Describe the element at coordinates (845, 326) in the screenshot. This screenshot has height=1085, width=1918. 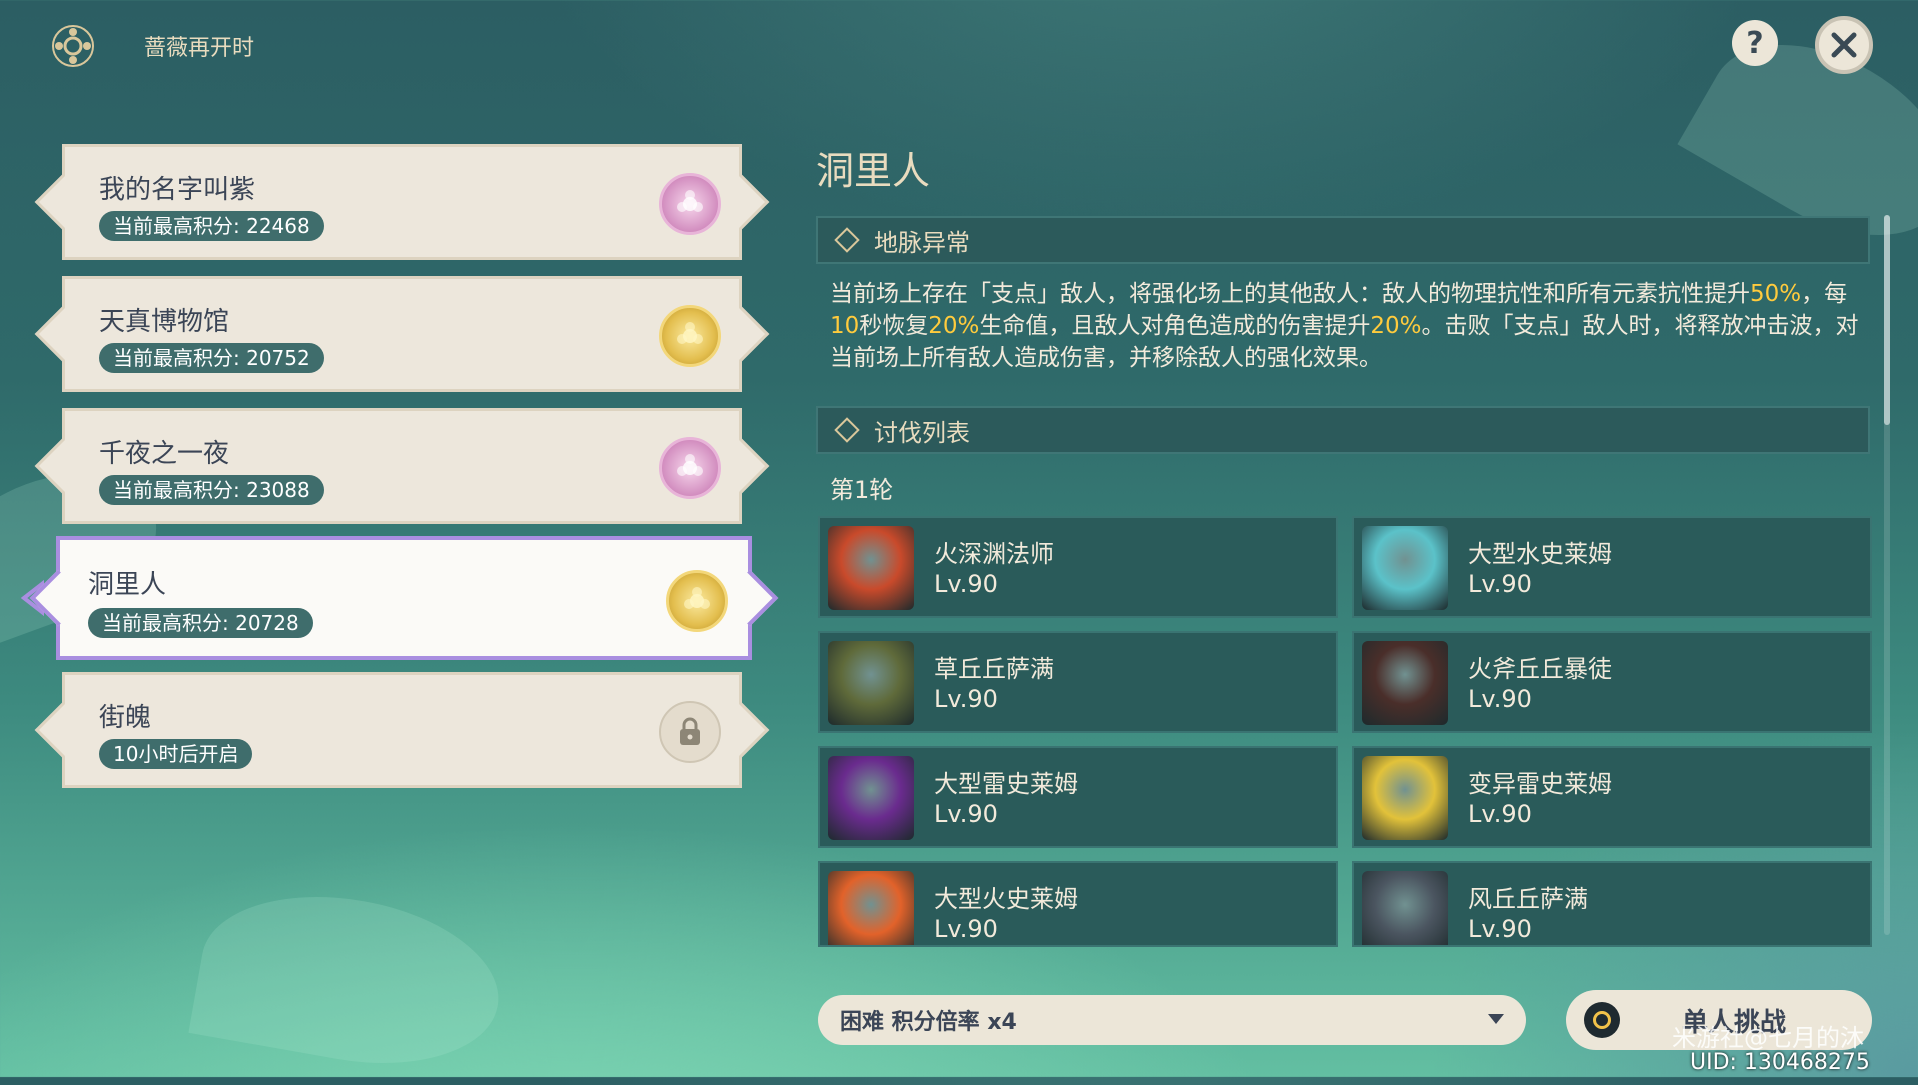
I see `desc-highlight: 10` at that location.